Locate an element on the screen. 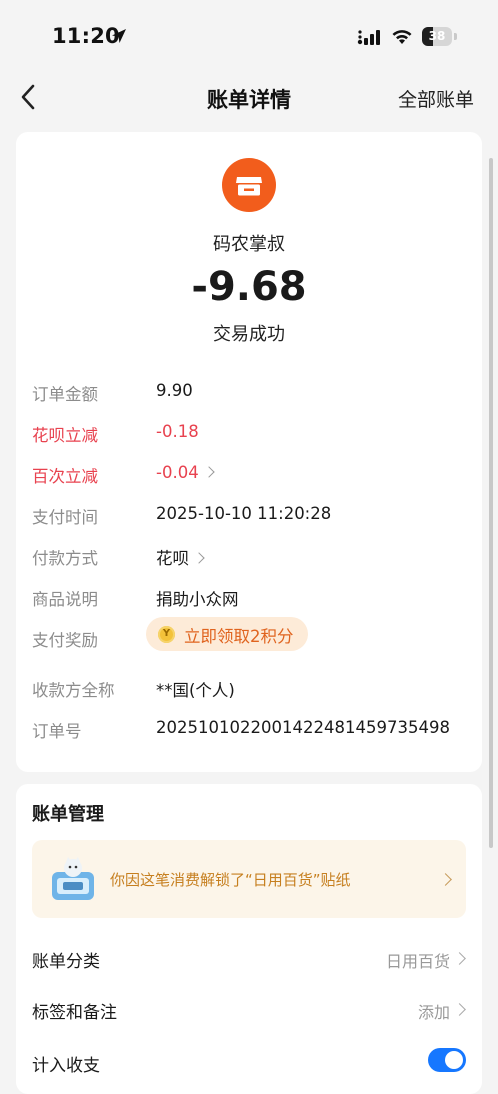 The image size is (498, 1094). tags-notes-row: 标签和备注 添加 is located at coordinates (249, 1010).